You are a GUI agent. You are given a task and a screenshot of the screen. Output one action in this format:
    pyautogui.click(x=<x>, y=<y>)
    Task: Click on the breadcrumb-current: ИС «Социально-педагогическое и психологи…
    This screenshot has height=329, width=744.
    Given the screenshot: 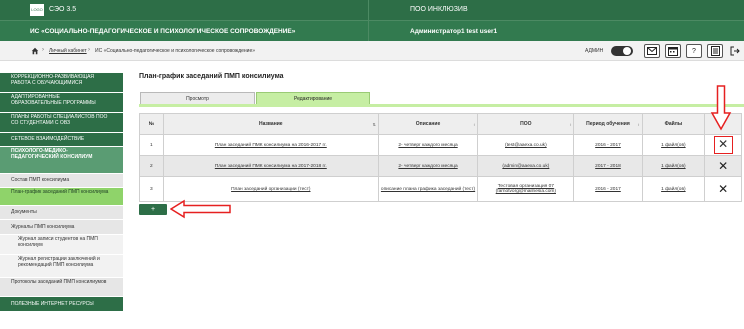 What is the action you would take?
    pyautogui.click(x=175, y=50)
    